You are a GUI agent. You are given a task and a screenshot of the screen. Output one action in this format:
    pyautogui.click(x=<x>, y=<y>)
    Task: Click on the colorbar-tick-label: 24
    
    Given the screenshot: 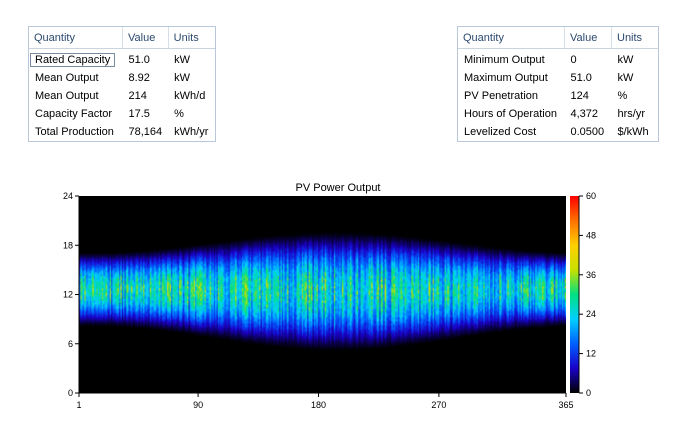 What is the action you would take?
    pyautogui.click(x=591, y=314)
    